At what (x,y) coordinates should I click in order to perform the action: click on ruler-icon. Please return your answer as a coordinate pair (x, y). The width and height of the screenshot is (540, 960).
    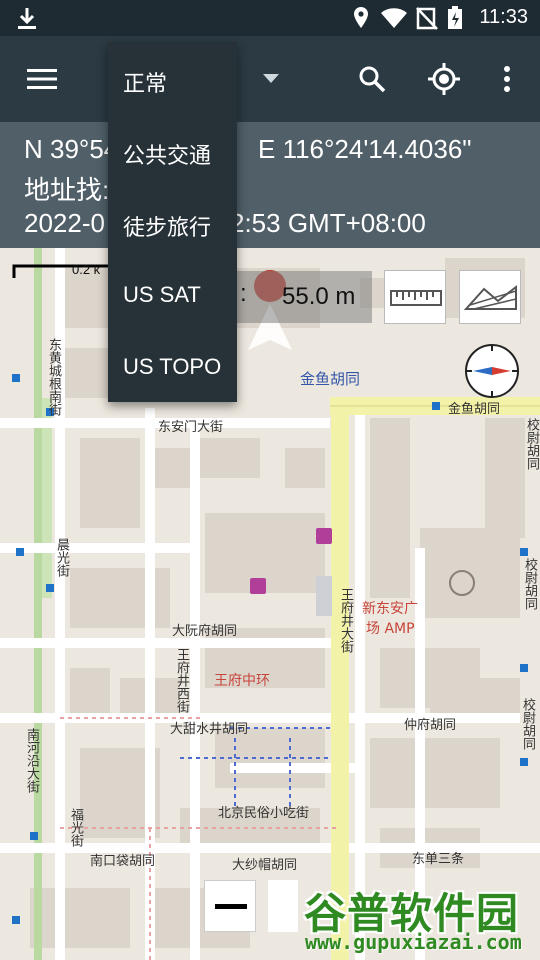
    Looking at the image, I should click on (416, 309).